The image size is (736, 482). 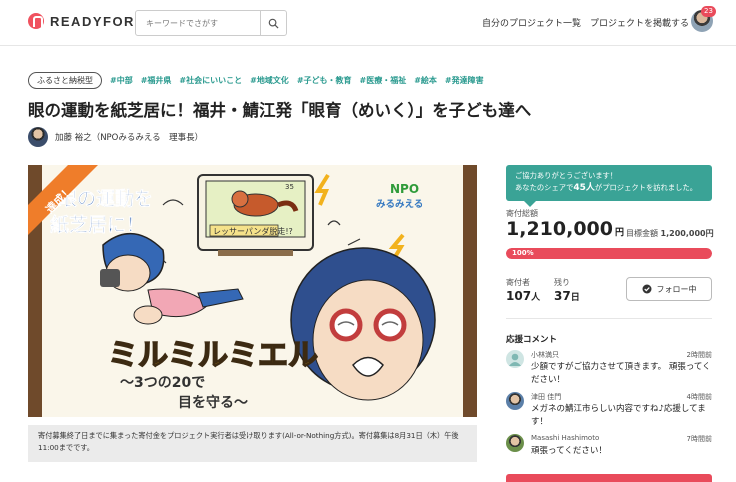 What do you see at coordinates (518, 282) in the screenshot?
I see `supporters-label: 寄付者` at bounding box center [518, 282].